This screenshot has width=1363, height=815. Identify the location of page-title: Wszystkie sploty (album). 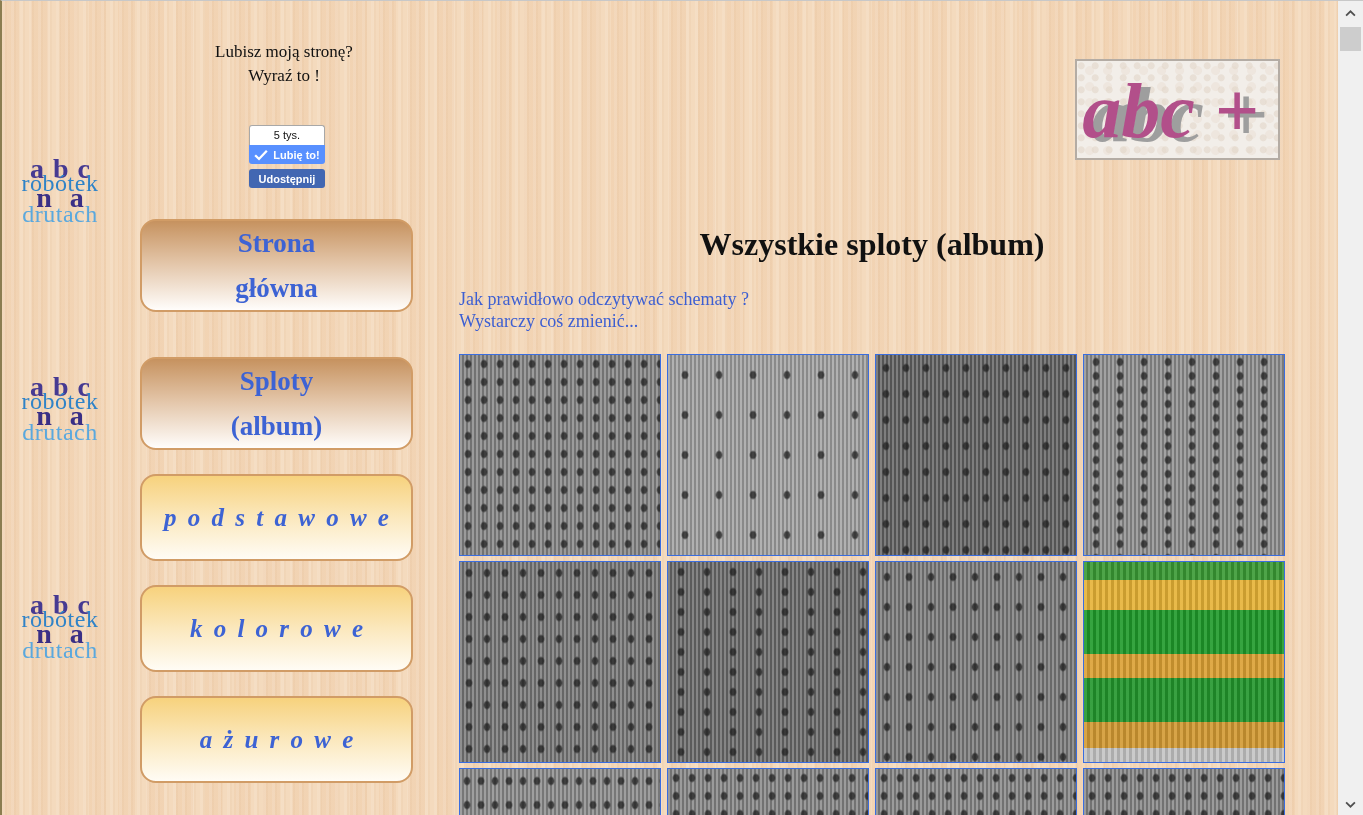
(872, 244).